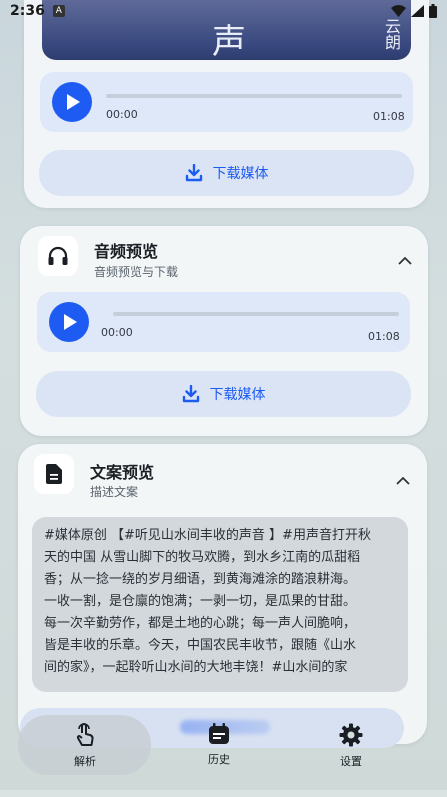  I want to click on headphones-icon, so click(58, 255).